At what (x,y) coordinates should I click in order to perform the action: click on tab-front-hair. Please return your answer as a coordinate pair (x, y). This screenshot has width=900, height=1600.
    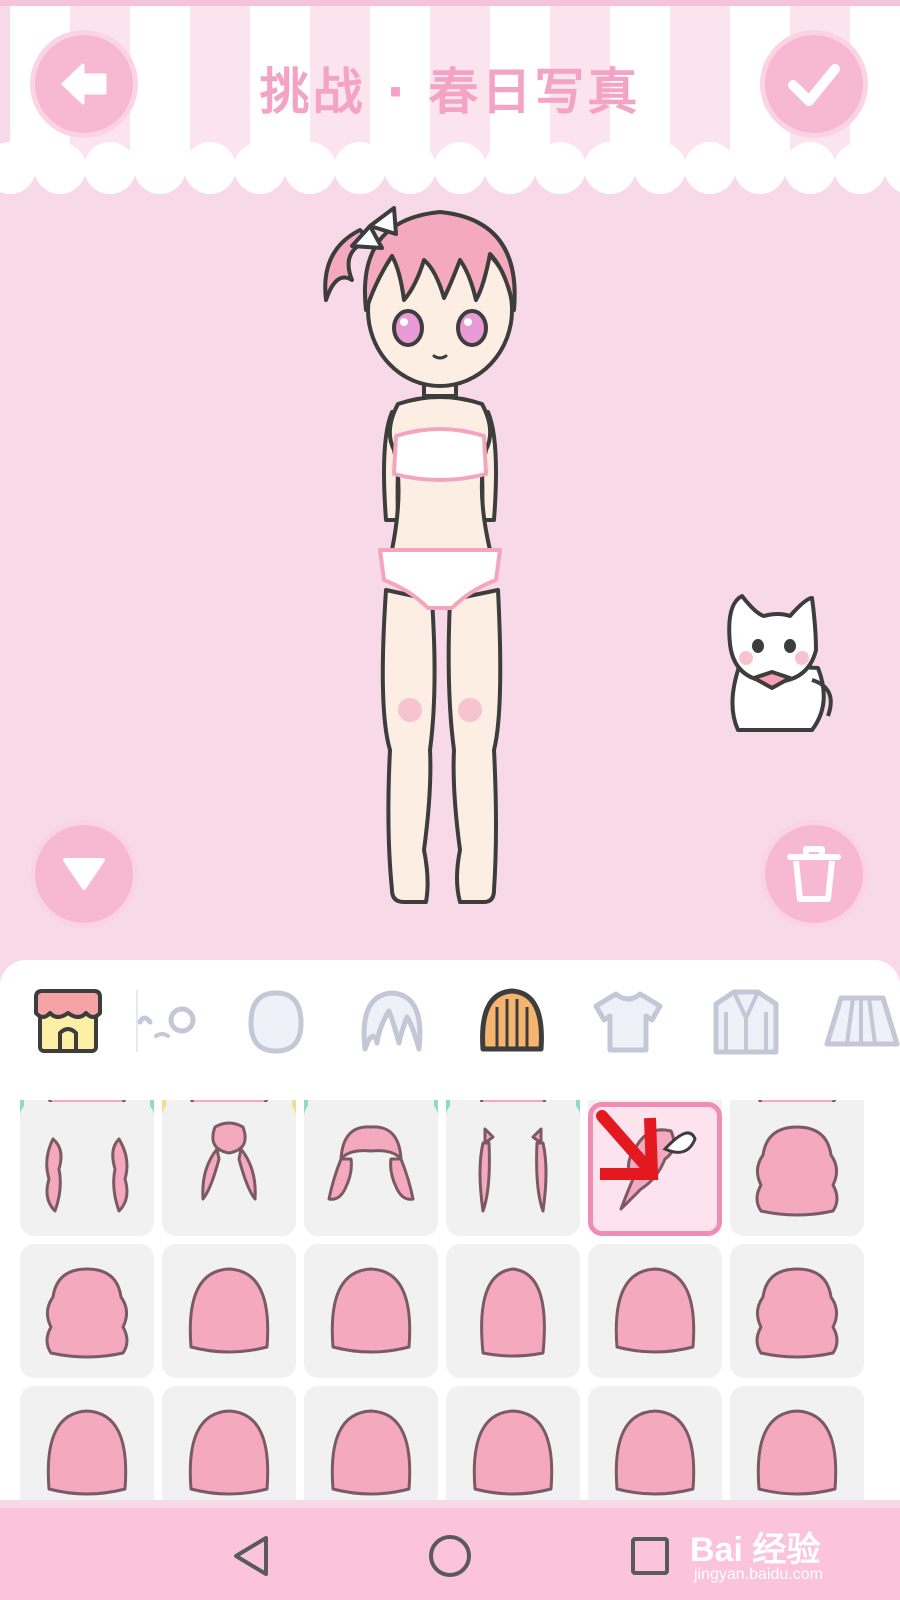
    Looking at the image, I should click on (392, 1022).